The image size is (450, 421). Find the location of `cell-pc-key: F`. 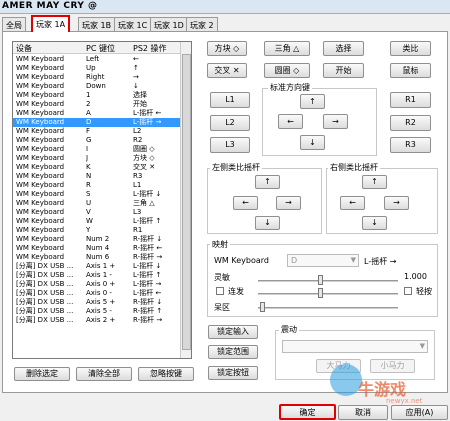

cell-pc-key: F is located at coordinates (88, 131).